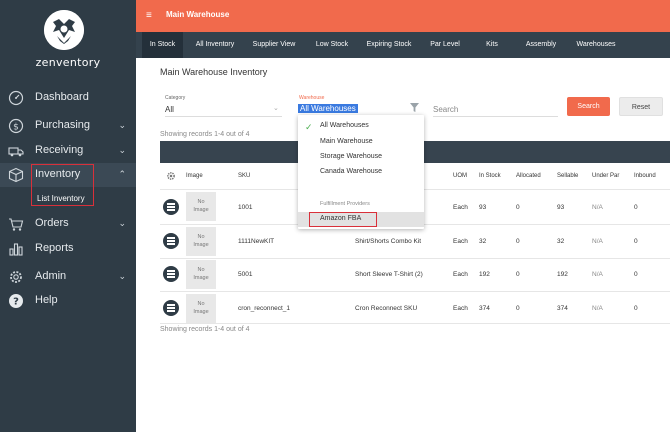 The image size is (670, 432). I want to click on tab-supplier-view: Supplier View, so click(274, 45).